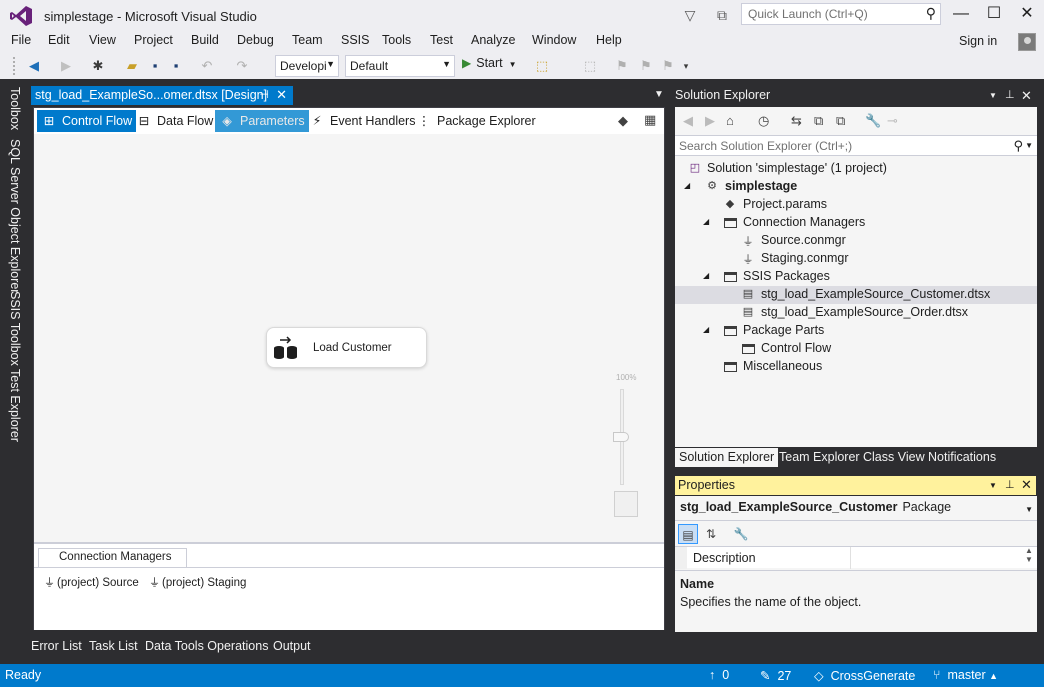 The width and height of the screenshot is (1044, 687). Describe the element at coordinates (362, 121) in the screenshot. I see `tab-event-handlers: ⚡ Event Handlers` at that location.